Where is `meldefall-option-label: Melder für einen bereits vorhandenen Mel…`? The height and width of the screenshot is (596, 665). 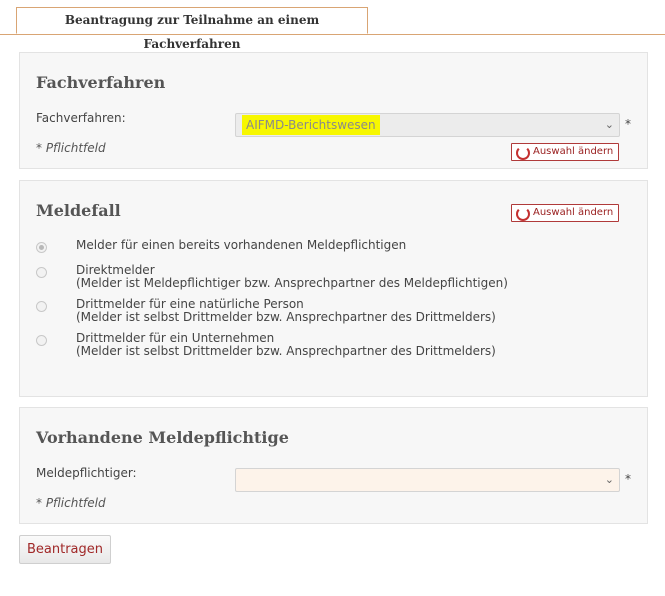
meldefall-option-label: Melder für einen bereits vorhandenen Mel… is located at coordinates (241, 245).